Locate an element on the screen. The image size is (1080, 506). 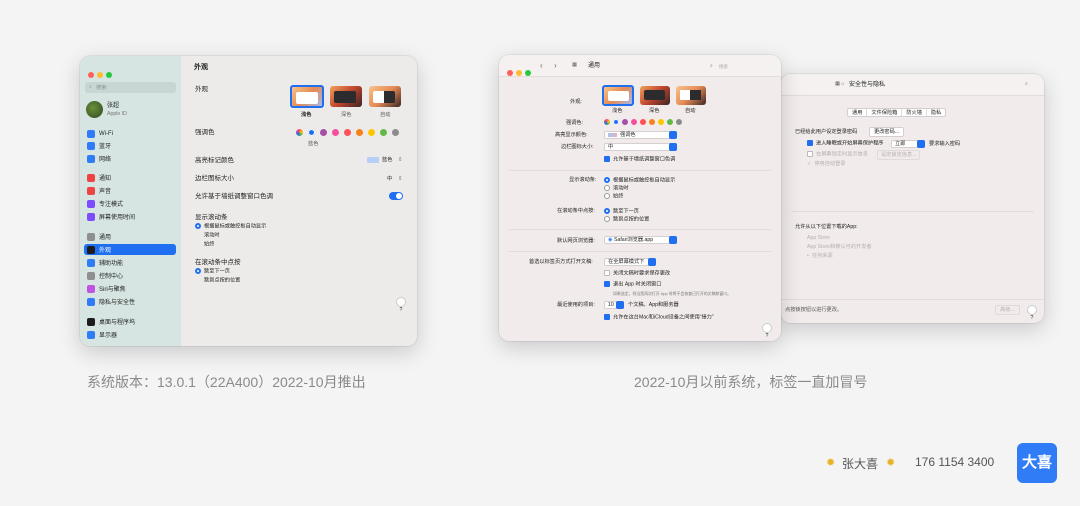
radio is located at coordinates (607, 219).